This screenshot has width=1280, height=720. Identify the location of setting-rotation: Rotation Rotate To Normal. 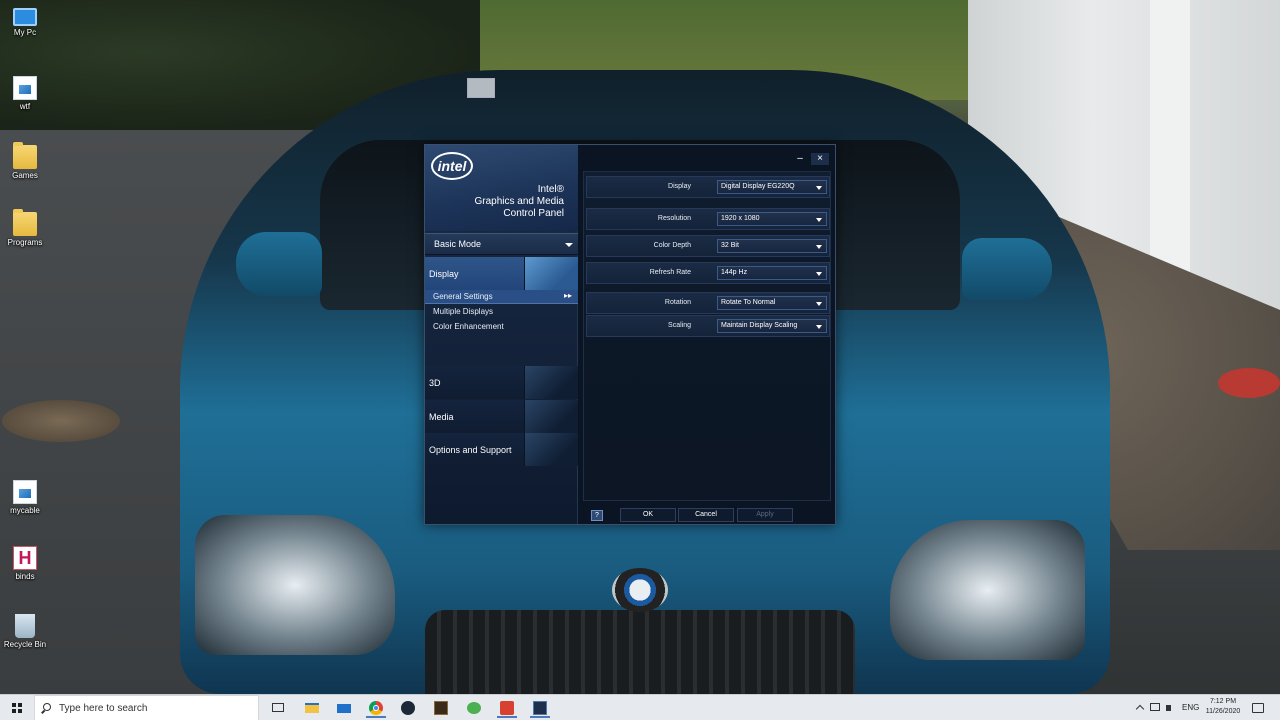
(708, 303).